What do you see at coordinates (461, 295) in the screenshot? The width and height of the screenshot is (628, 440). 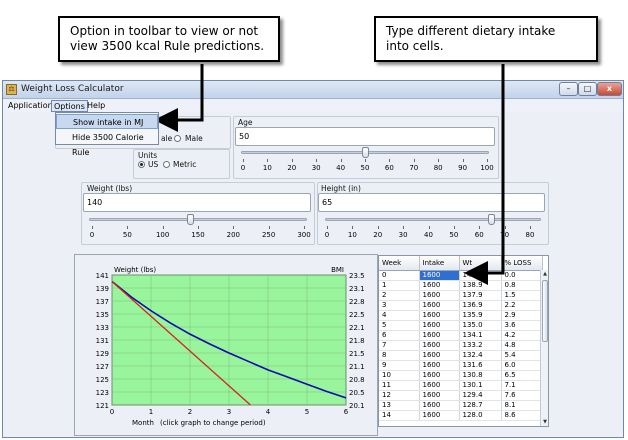 I see `table-row: 2 1600 137.9 1.5` at bounding box center [461, 295].